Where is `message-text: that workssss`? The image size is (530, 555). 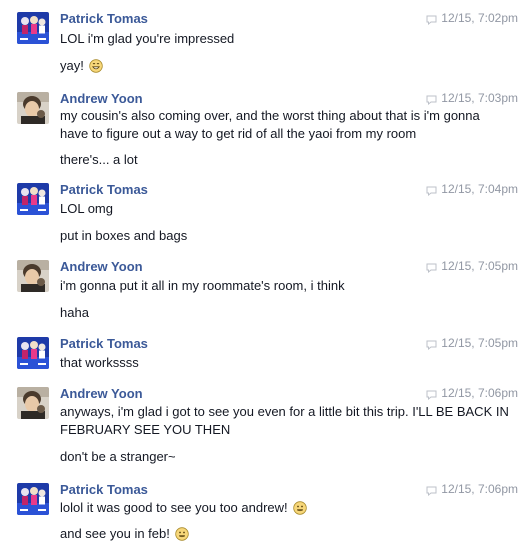
message-text: that workssss is located at coordinates (99, 362).